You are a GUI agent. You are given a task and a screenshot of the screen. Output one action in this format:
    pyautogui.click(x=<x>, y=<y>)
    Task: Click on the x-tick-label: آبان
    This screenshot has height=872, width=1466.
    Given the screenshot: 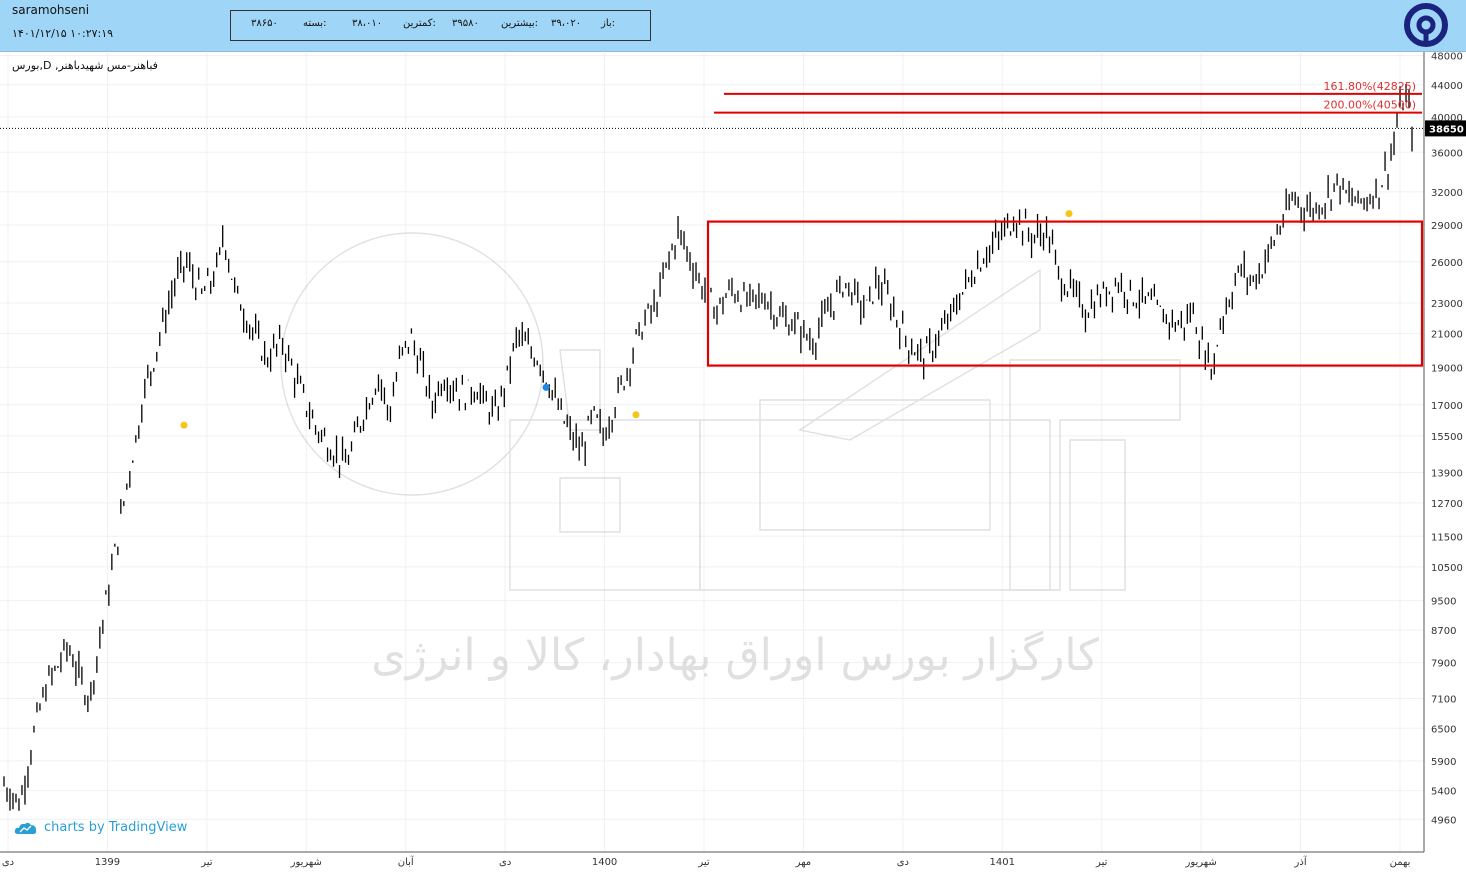 What is the action you would take?
    pyautogui.click(x=406, y=861)
    